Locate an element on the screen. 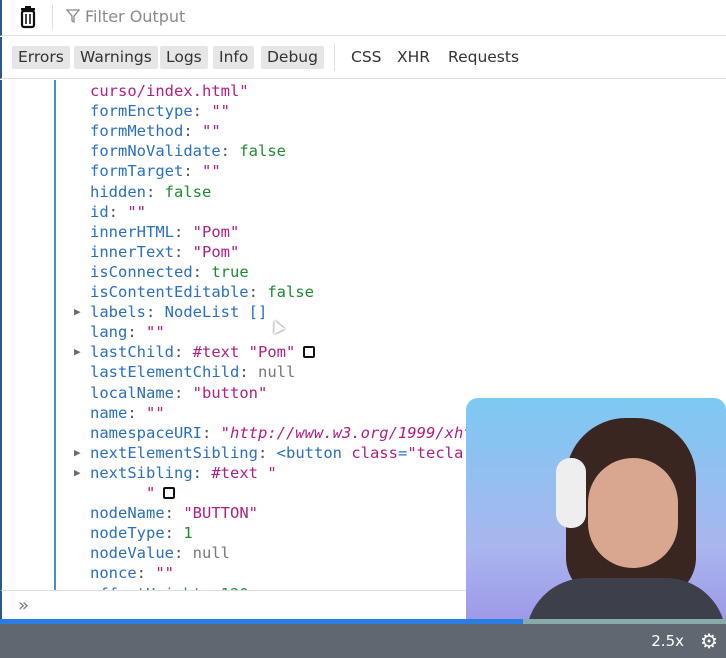 This screenshot has width=726, height=658. property-row: ▶ nextSibling: #text " is located at coordinates (175, 473).